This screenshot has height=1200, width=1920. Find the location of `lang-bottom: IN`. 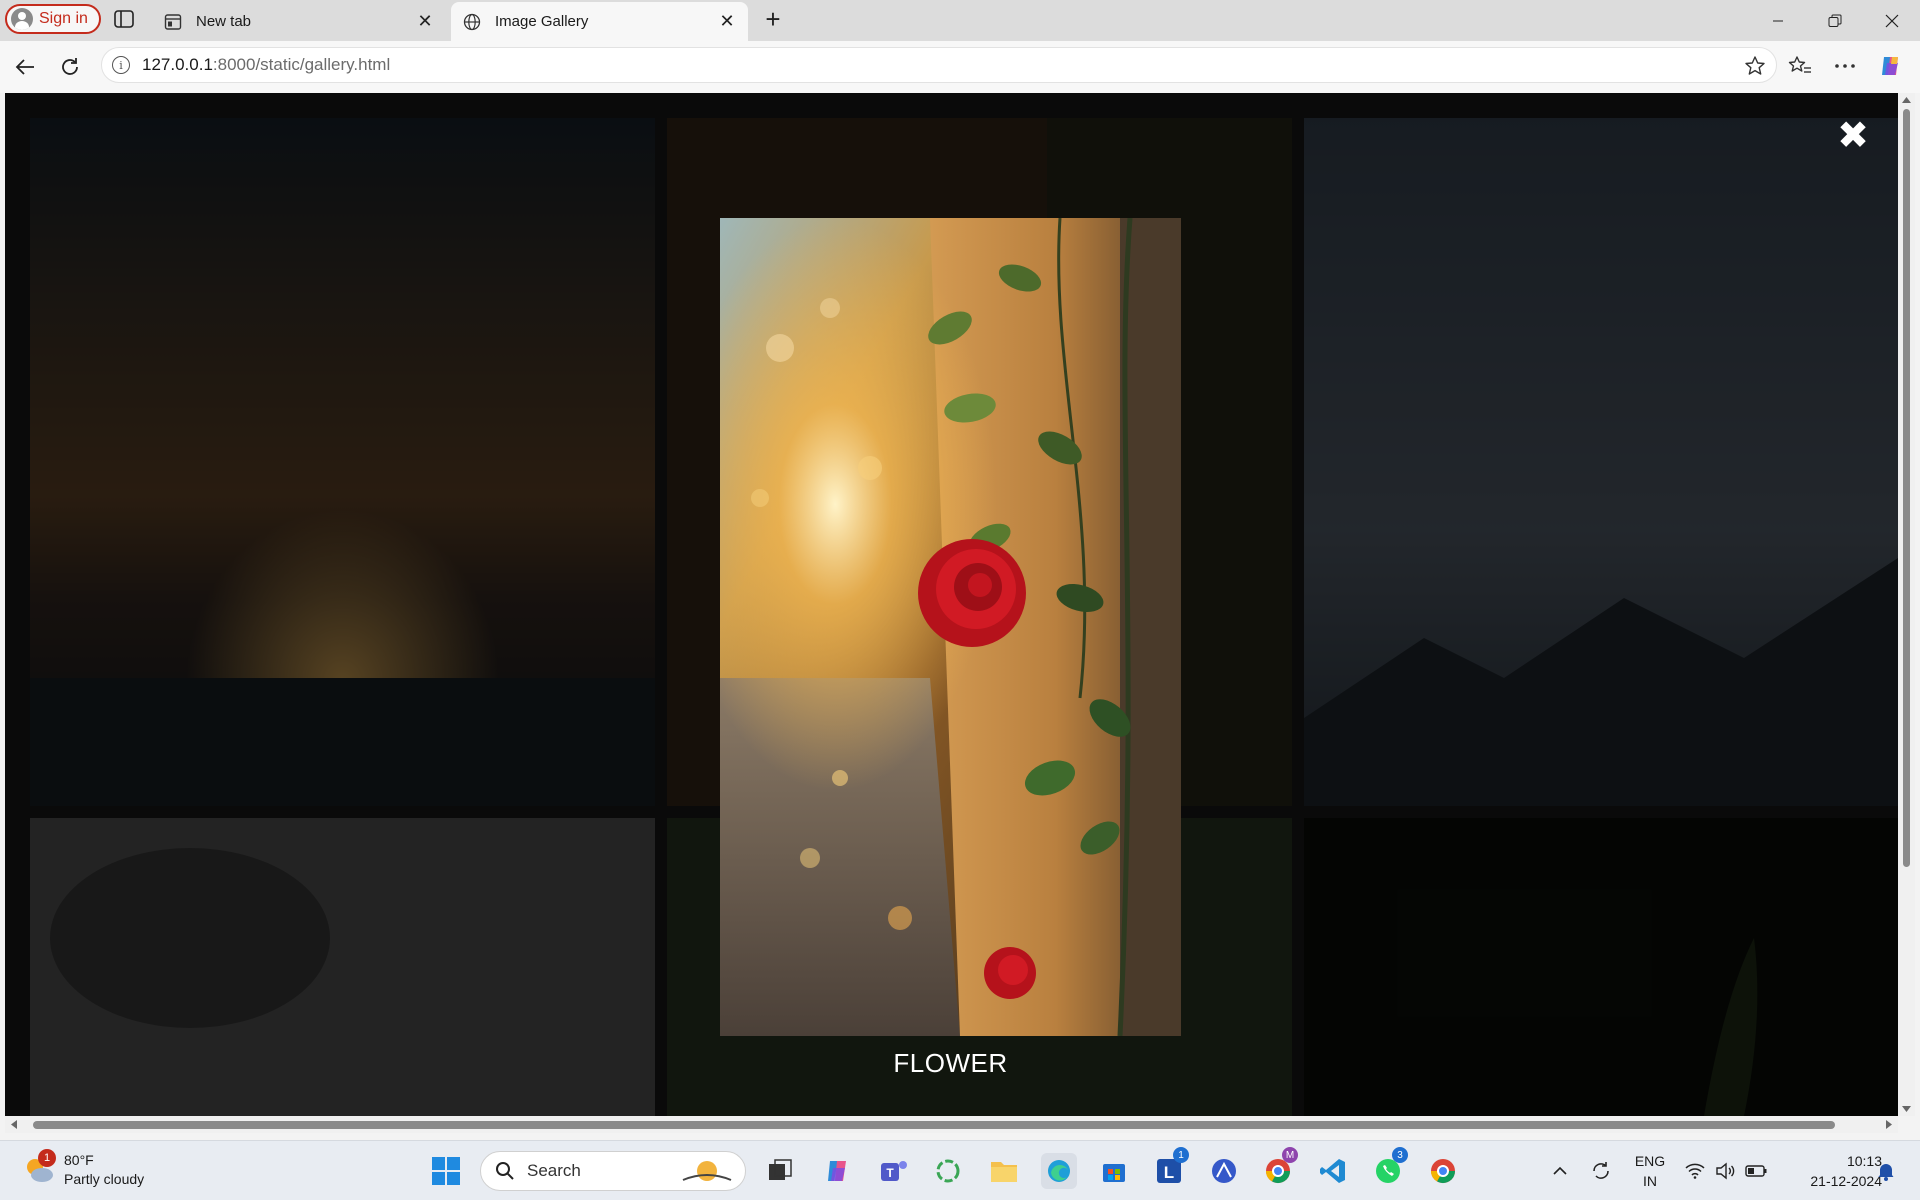

lang-bottom: IN is located at coordinates (1650, 1181).